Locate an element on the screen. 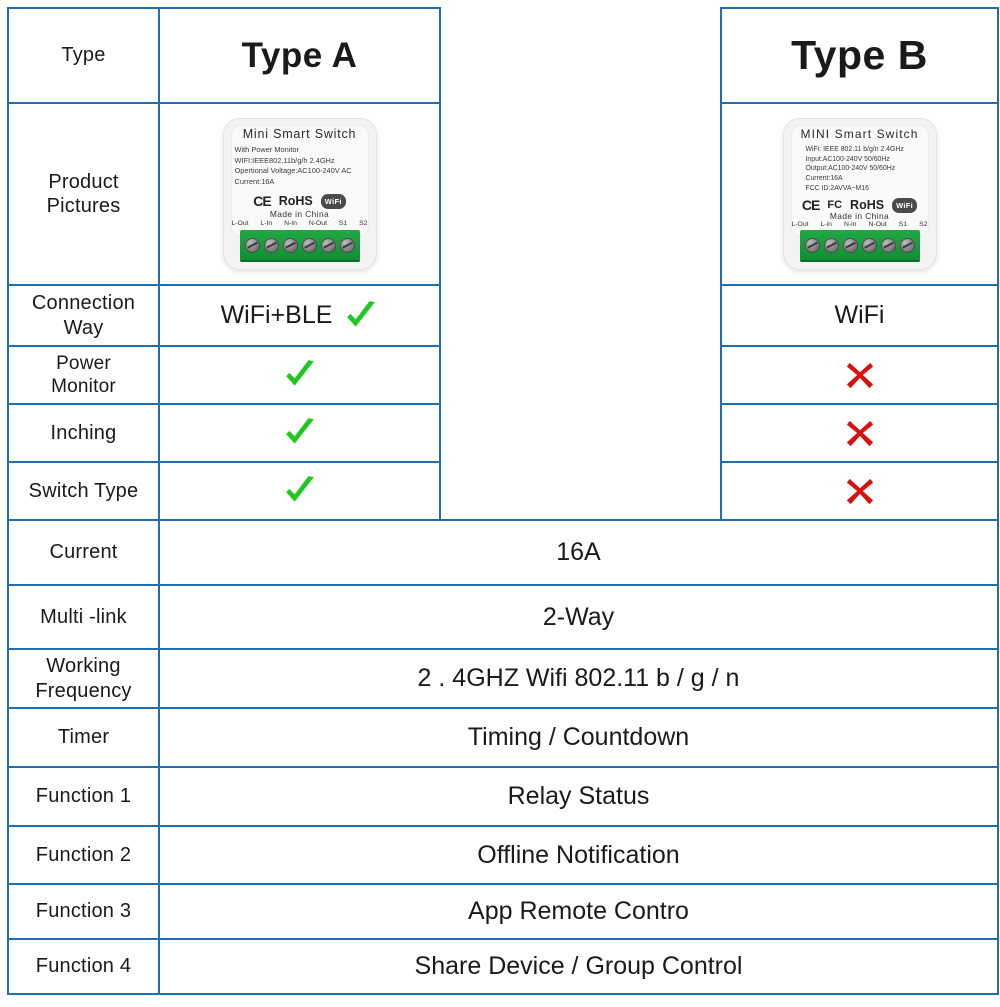 The image size is (1000, 1007). row-label-line1: Working is located at coordinates (83, 666).